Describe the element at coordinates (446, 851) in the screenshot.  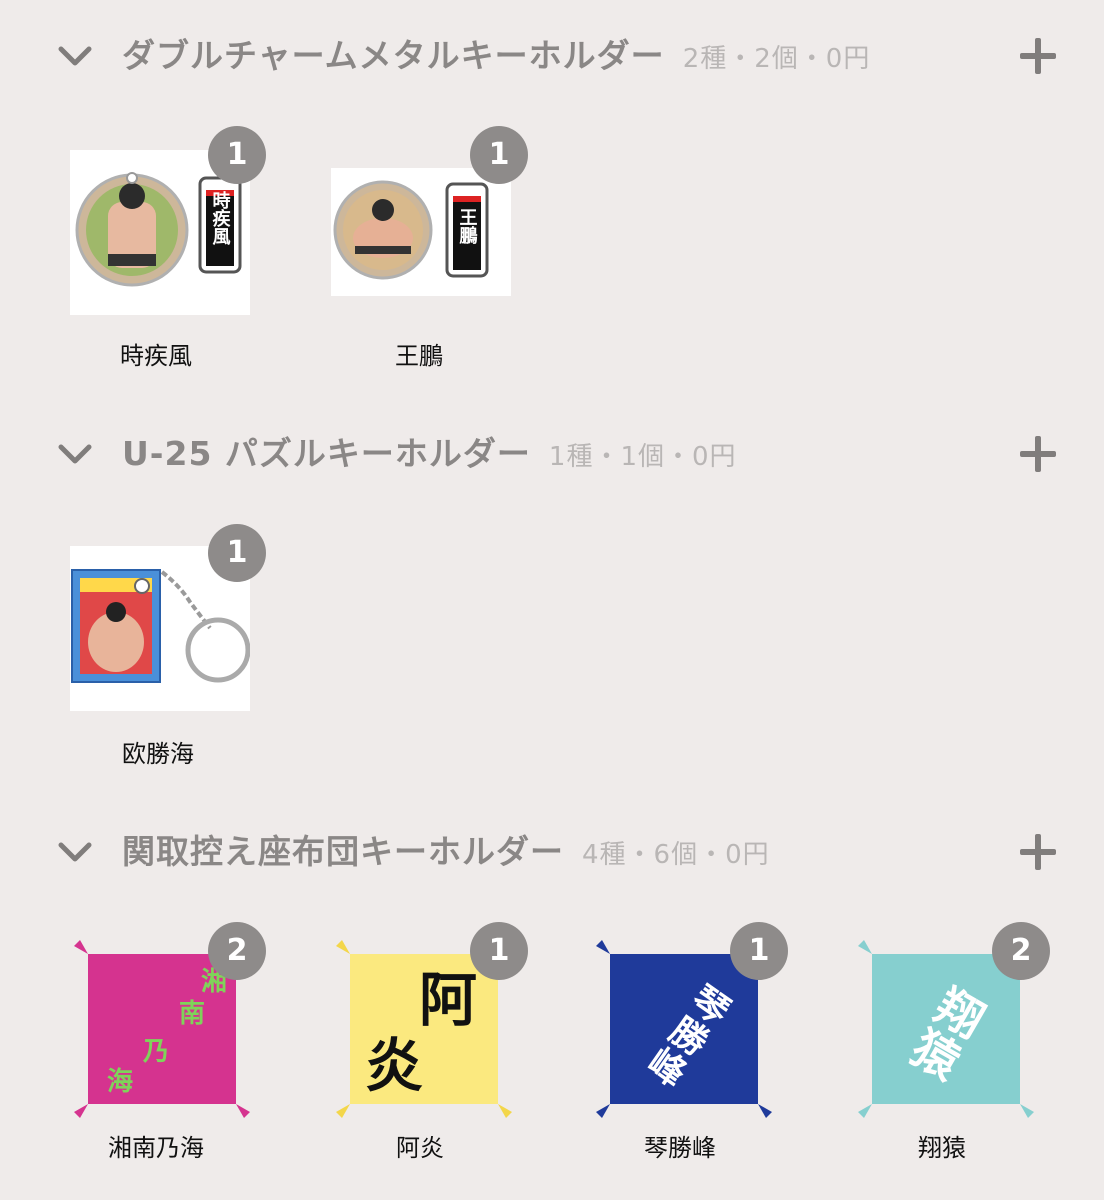
I see `section-title: 関取控え座布団キーホルダー 4種・6個・0円` at that location.